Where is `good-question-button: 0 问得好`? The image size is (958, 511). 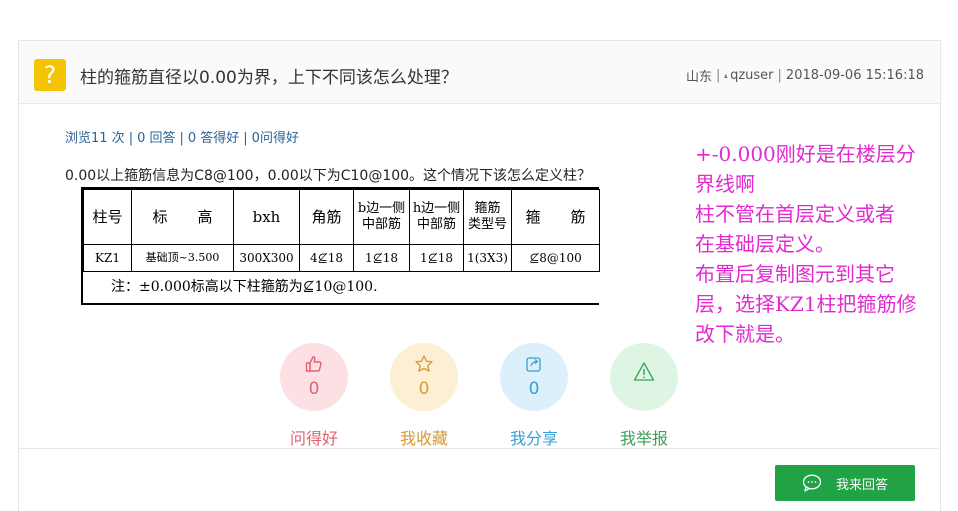
good-question-button: 0 问得好 is located at coordinates (314, 396).